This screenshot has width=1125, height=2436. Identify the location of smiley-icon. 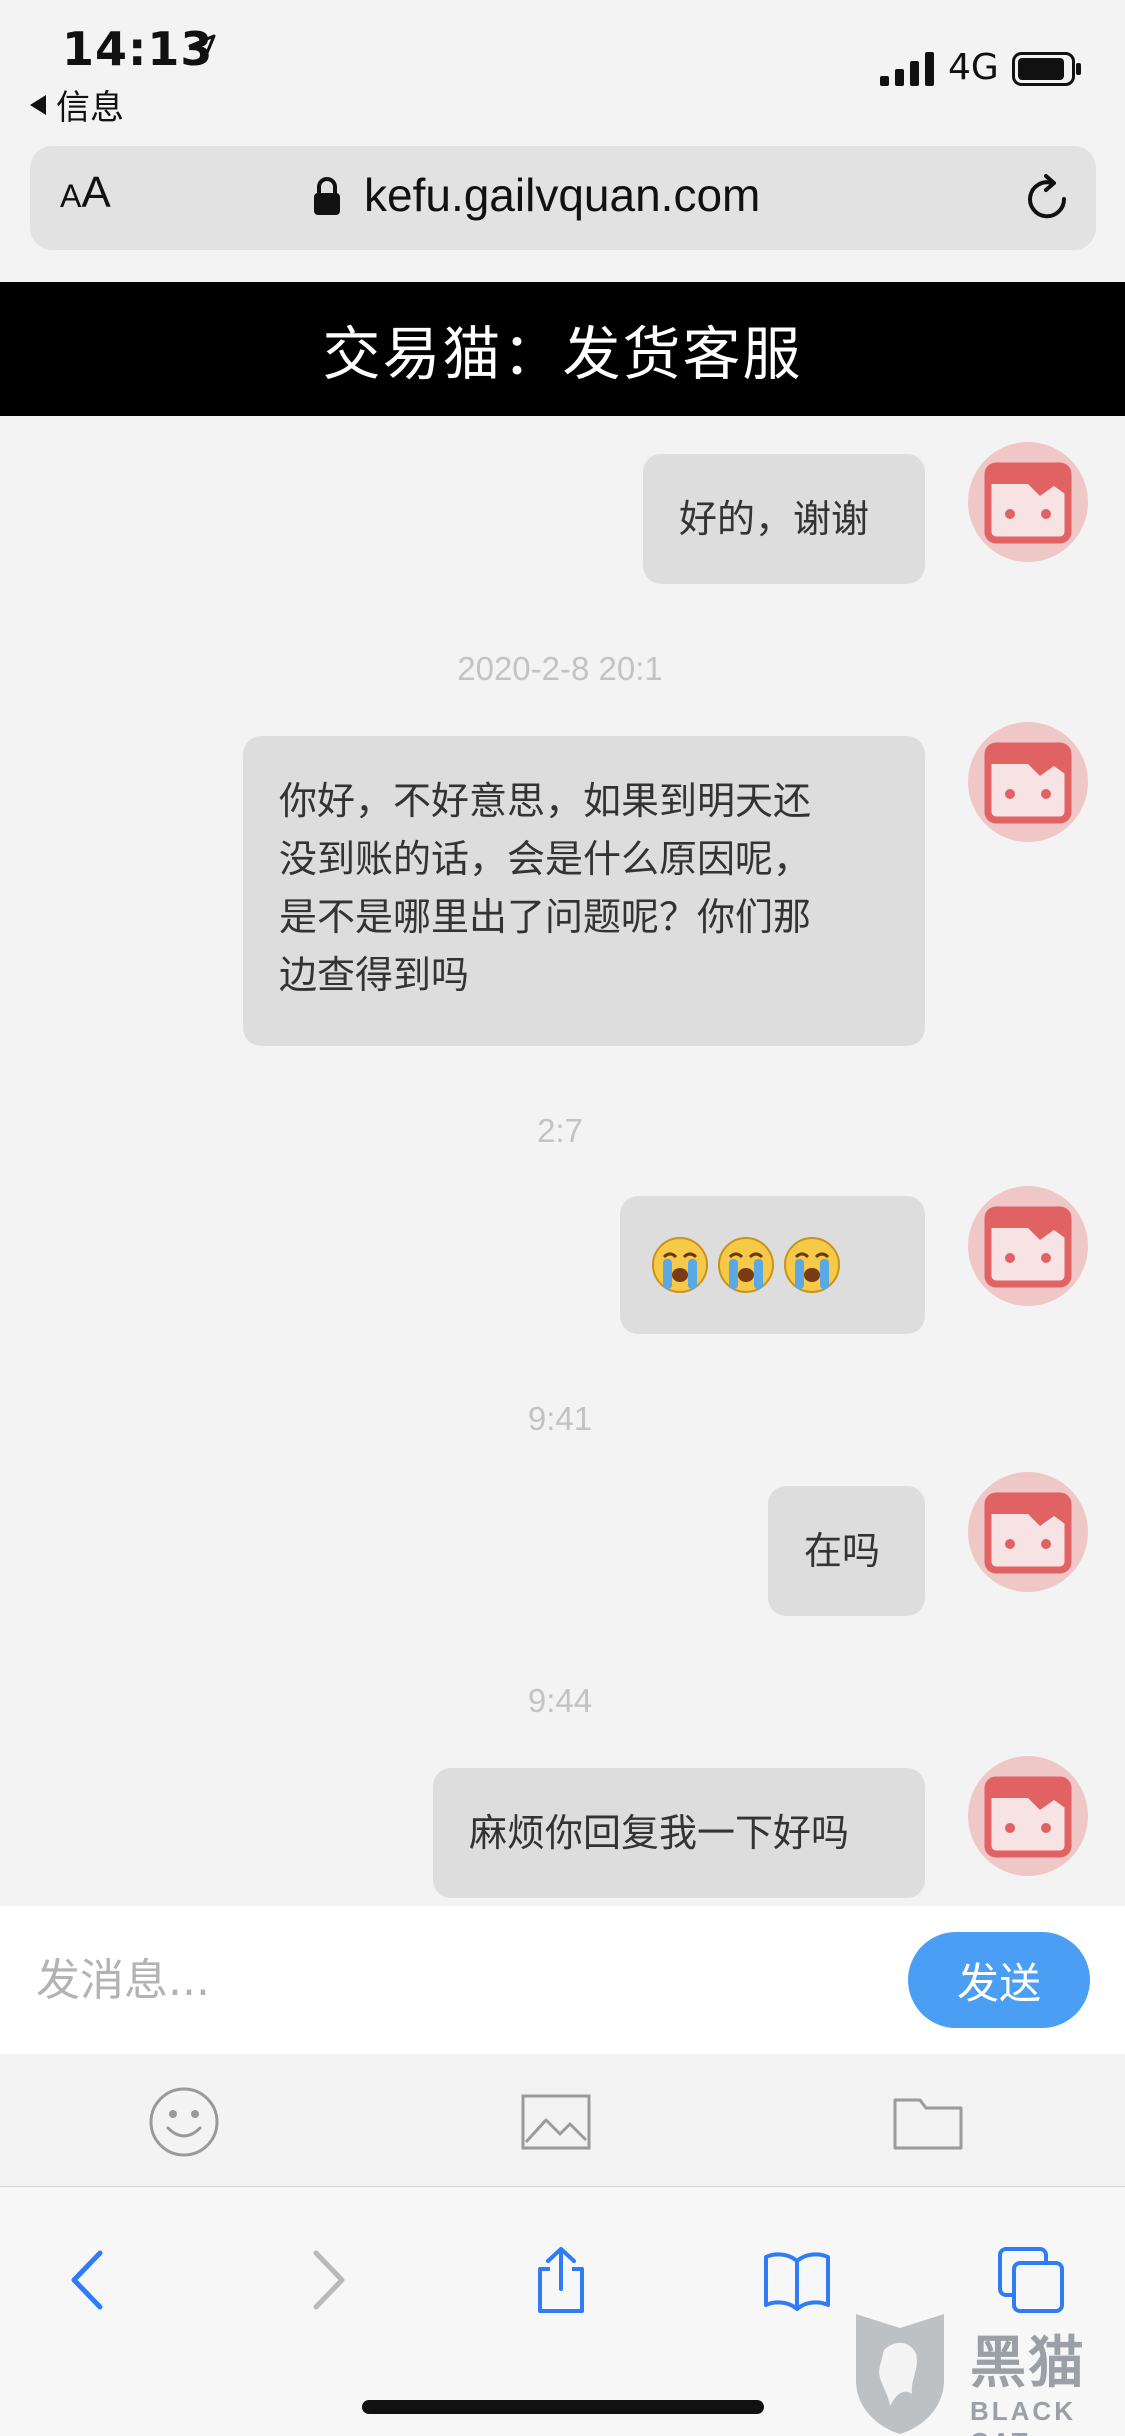
(184, 2122).